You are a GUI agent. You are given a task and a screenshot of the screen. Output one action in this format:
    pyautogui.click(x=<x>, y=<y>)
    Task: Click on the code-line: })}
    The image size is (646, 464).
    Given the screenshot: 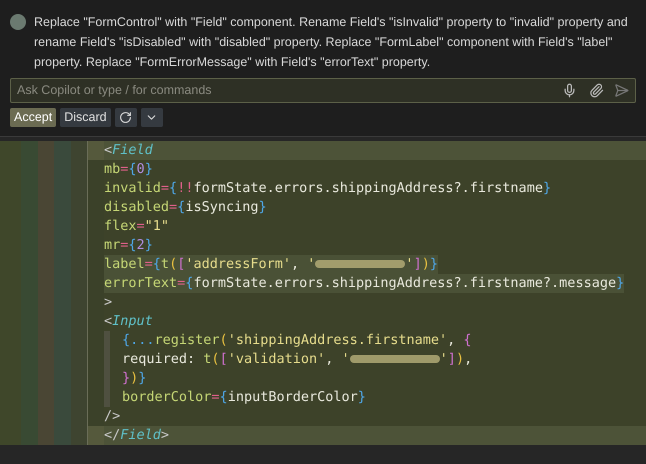 What is the action you would take?
    pyautogui.click(x=134, y=378)
    